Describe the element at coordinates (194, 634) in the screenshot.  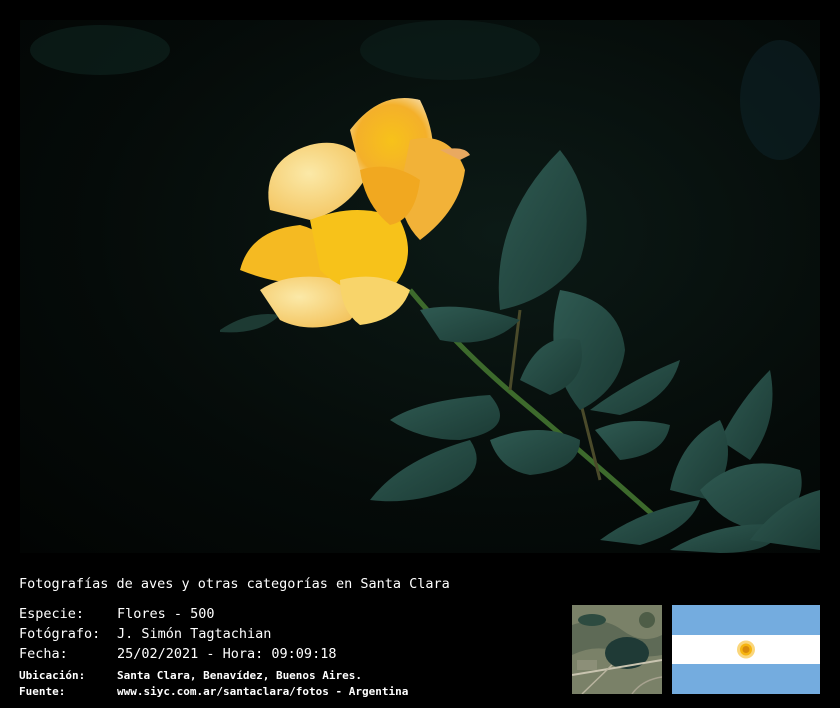
I see `photographer-value: J. Simón Tagtachian` at that location.